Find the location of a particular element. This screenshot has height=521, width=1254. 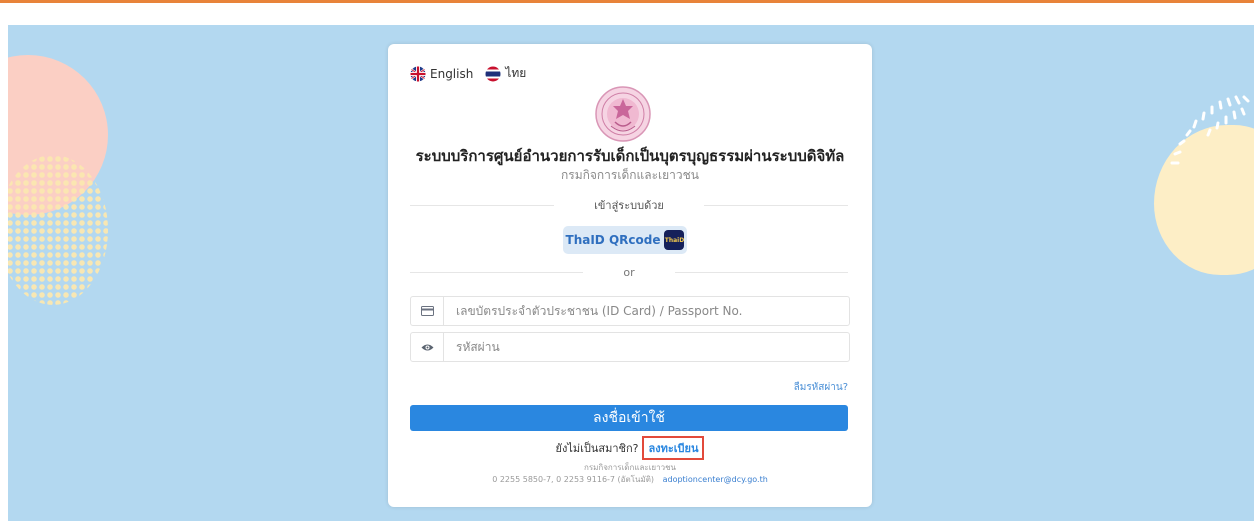

register-link: ลงทะเบียน is located at coordinates (673, 448).